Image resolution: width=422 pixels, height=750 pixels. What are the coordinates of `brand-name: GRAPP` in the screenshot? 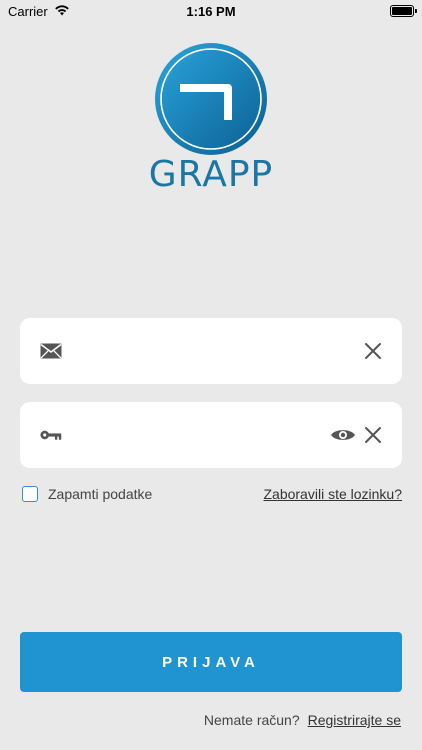 It's located at (211, 174).